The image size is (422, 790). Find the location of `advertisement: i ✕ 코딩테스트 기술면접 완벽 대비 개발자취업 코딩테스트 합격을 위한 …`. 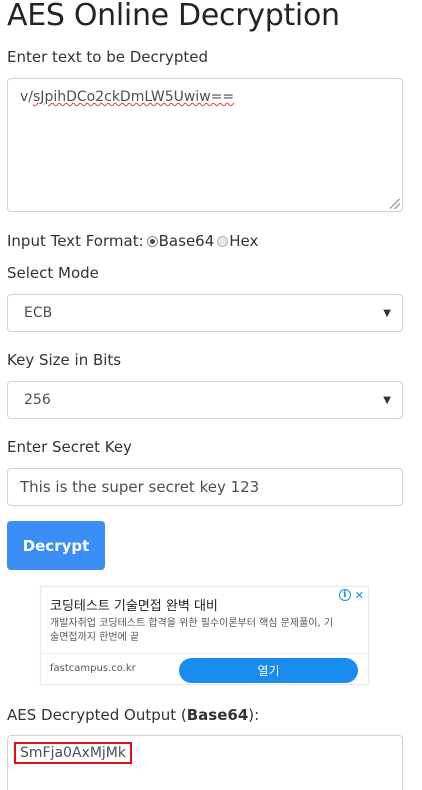

advertisement: i ✕ 코딩테스트 기술면접 완벽 대비 개발자취업 코딩테스트 합격을 위한 … is located at coordinates (204, 635).